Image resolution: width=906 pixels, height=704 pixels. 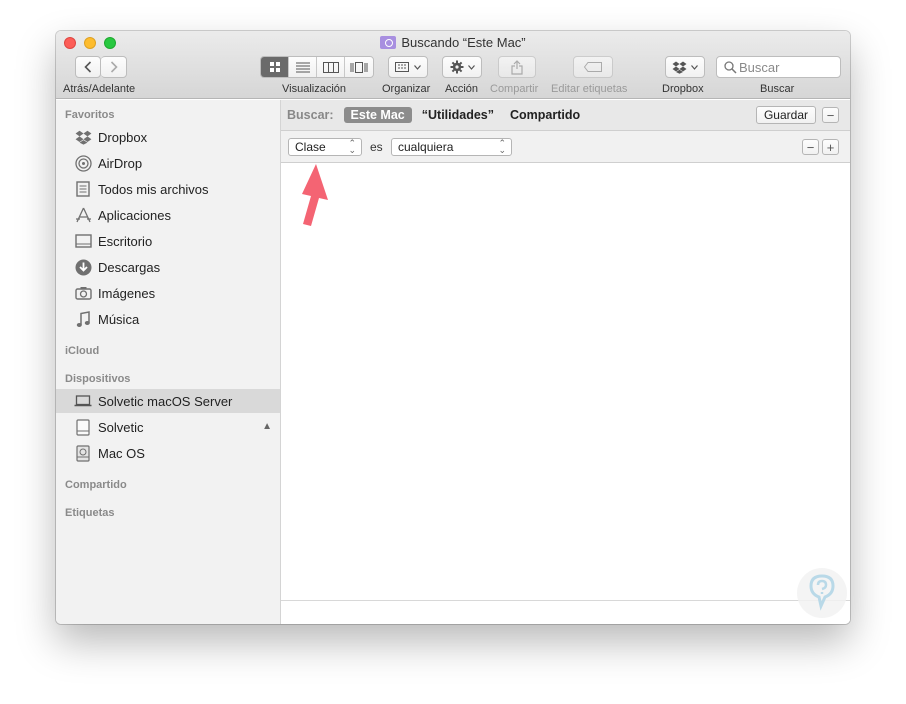 I want to click on operator-label: es, so click(x=376, y=147).